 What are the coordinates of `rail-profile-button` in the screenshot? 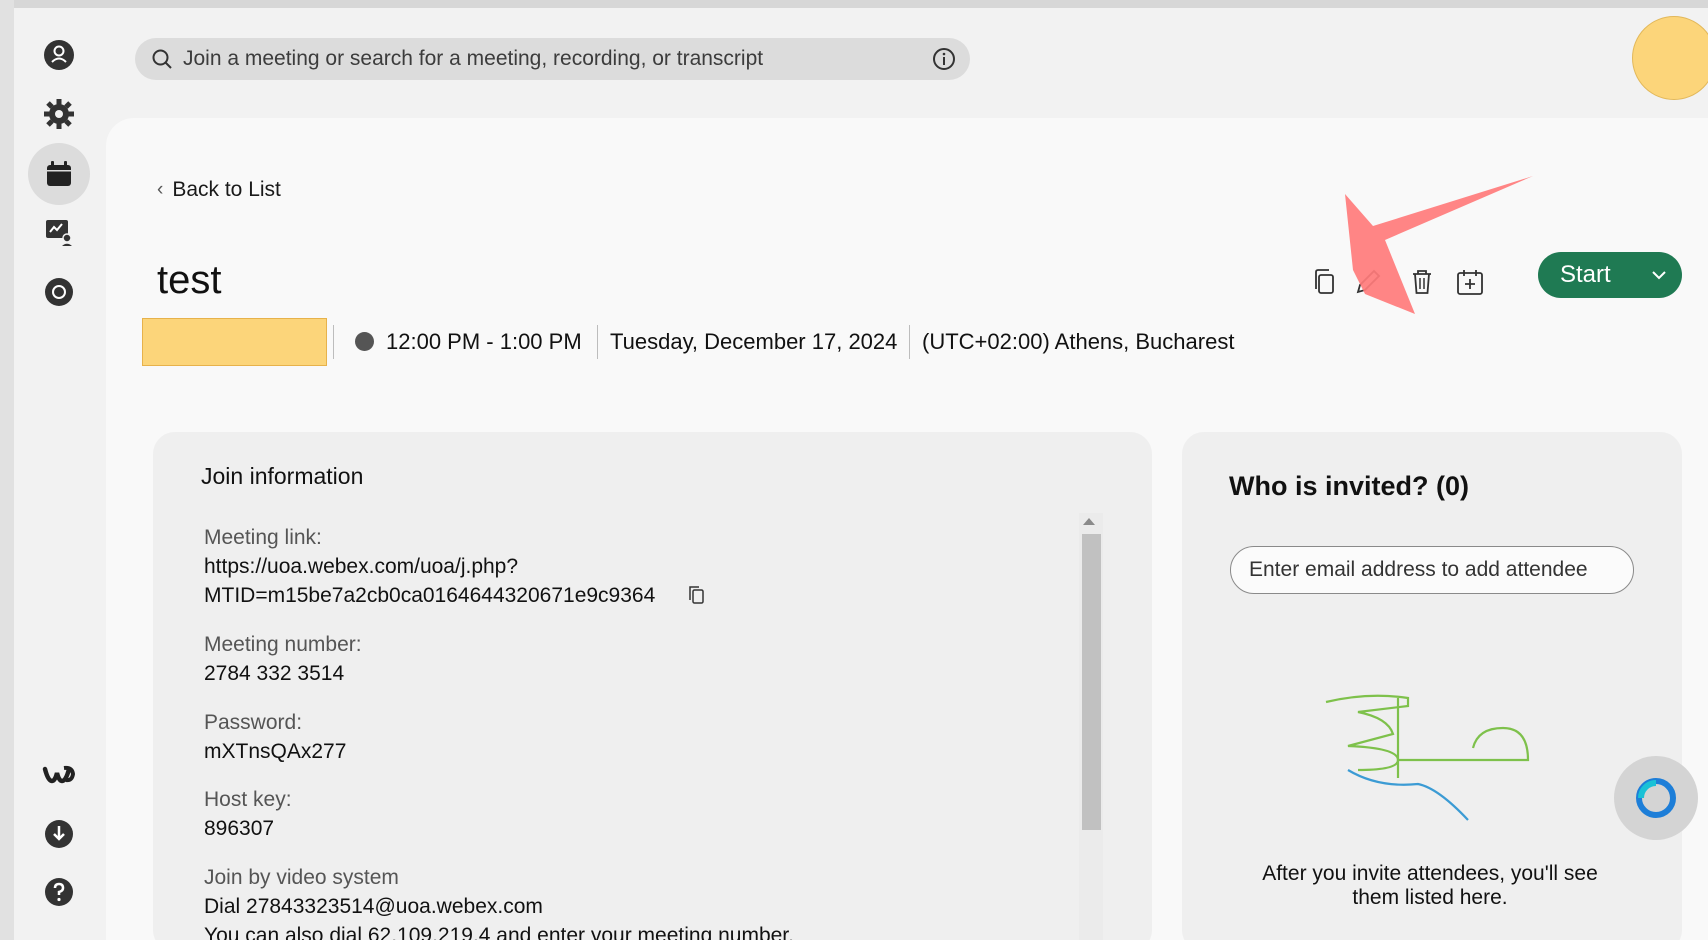 It's located at (59, 55).